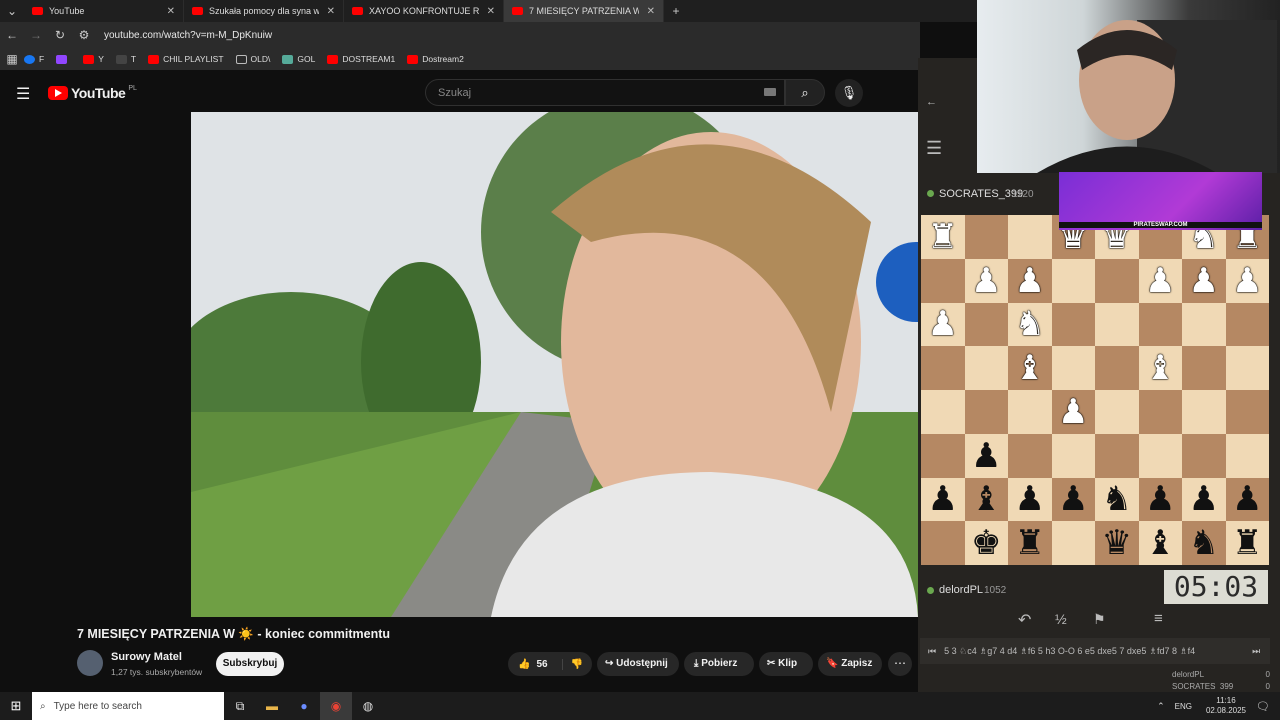  What do you see at coordinates (1061, 619) in the screenshot?
I see `draw-offer-icon: ½` at bounding box center [1061, 619].